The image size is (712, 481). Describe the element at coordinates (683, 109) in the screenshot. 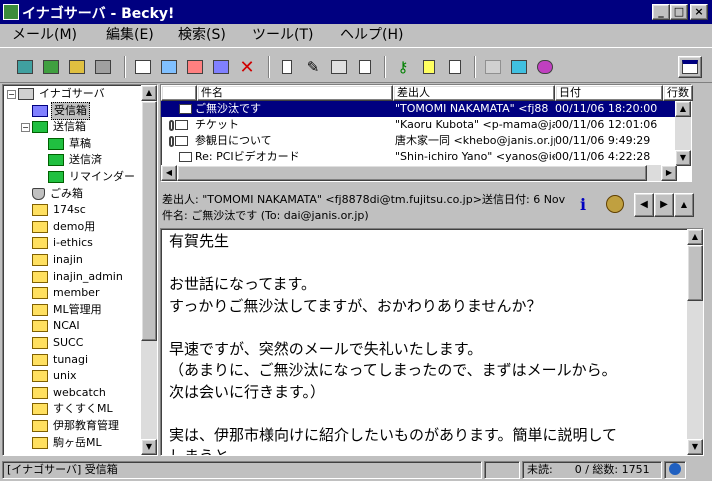

I see `list-scroll-up: ▲` at that location.